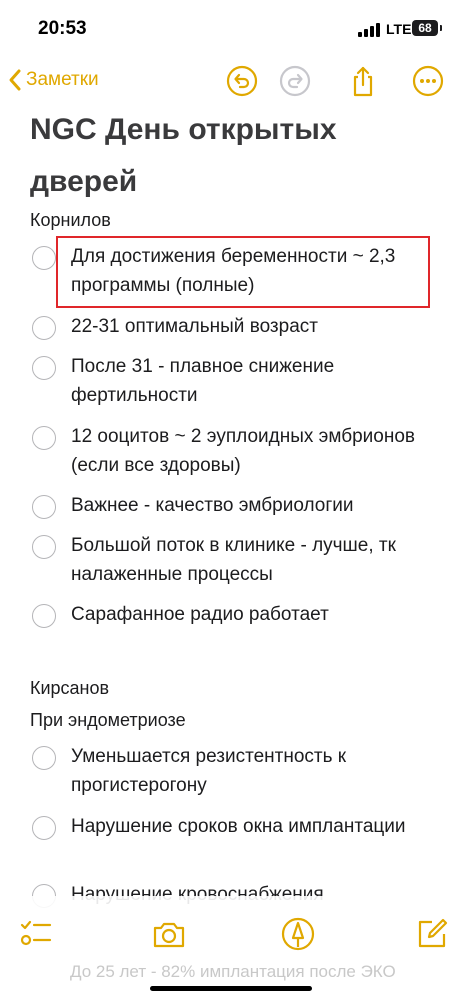 This screenshot has height=1000, width=462. I want to click on battery-tip, so click(441, 28).